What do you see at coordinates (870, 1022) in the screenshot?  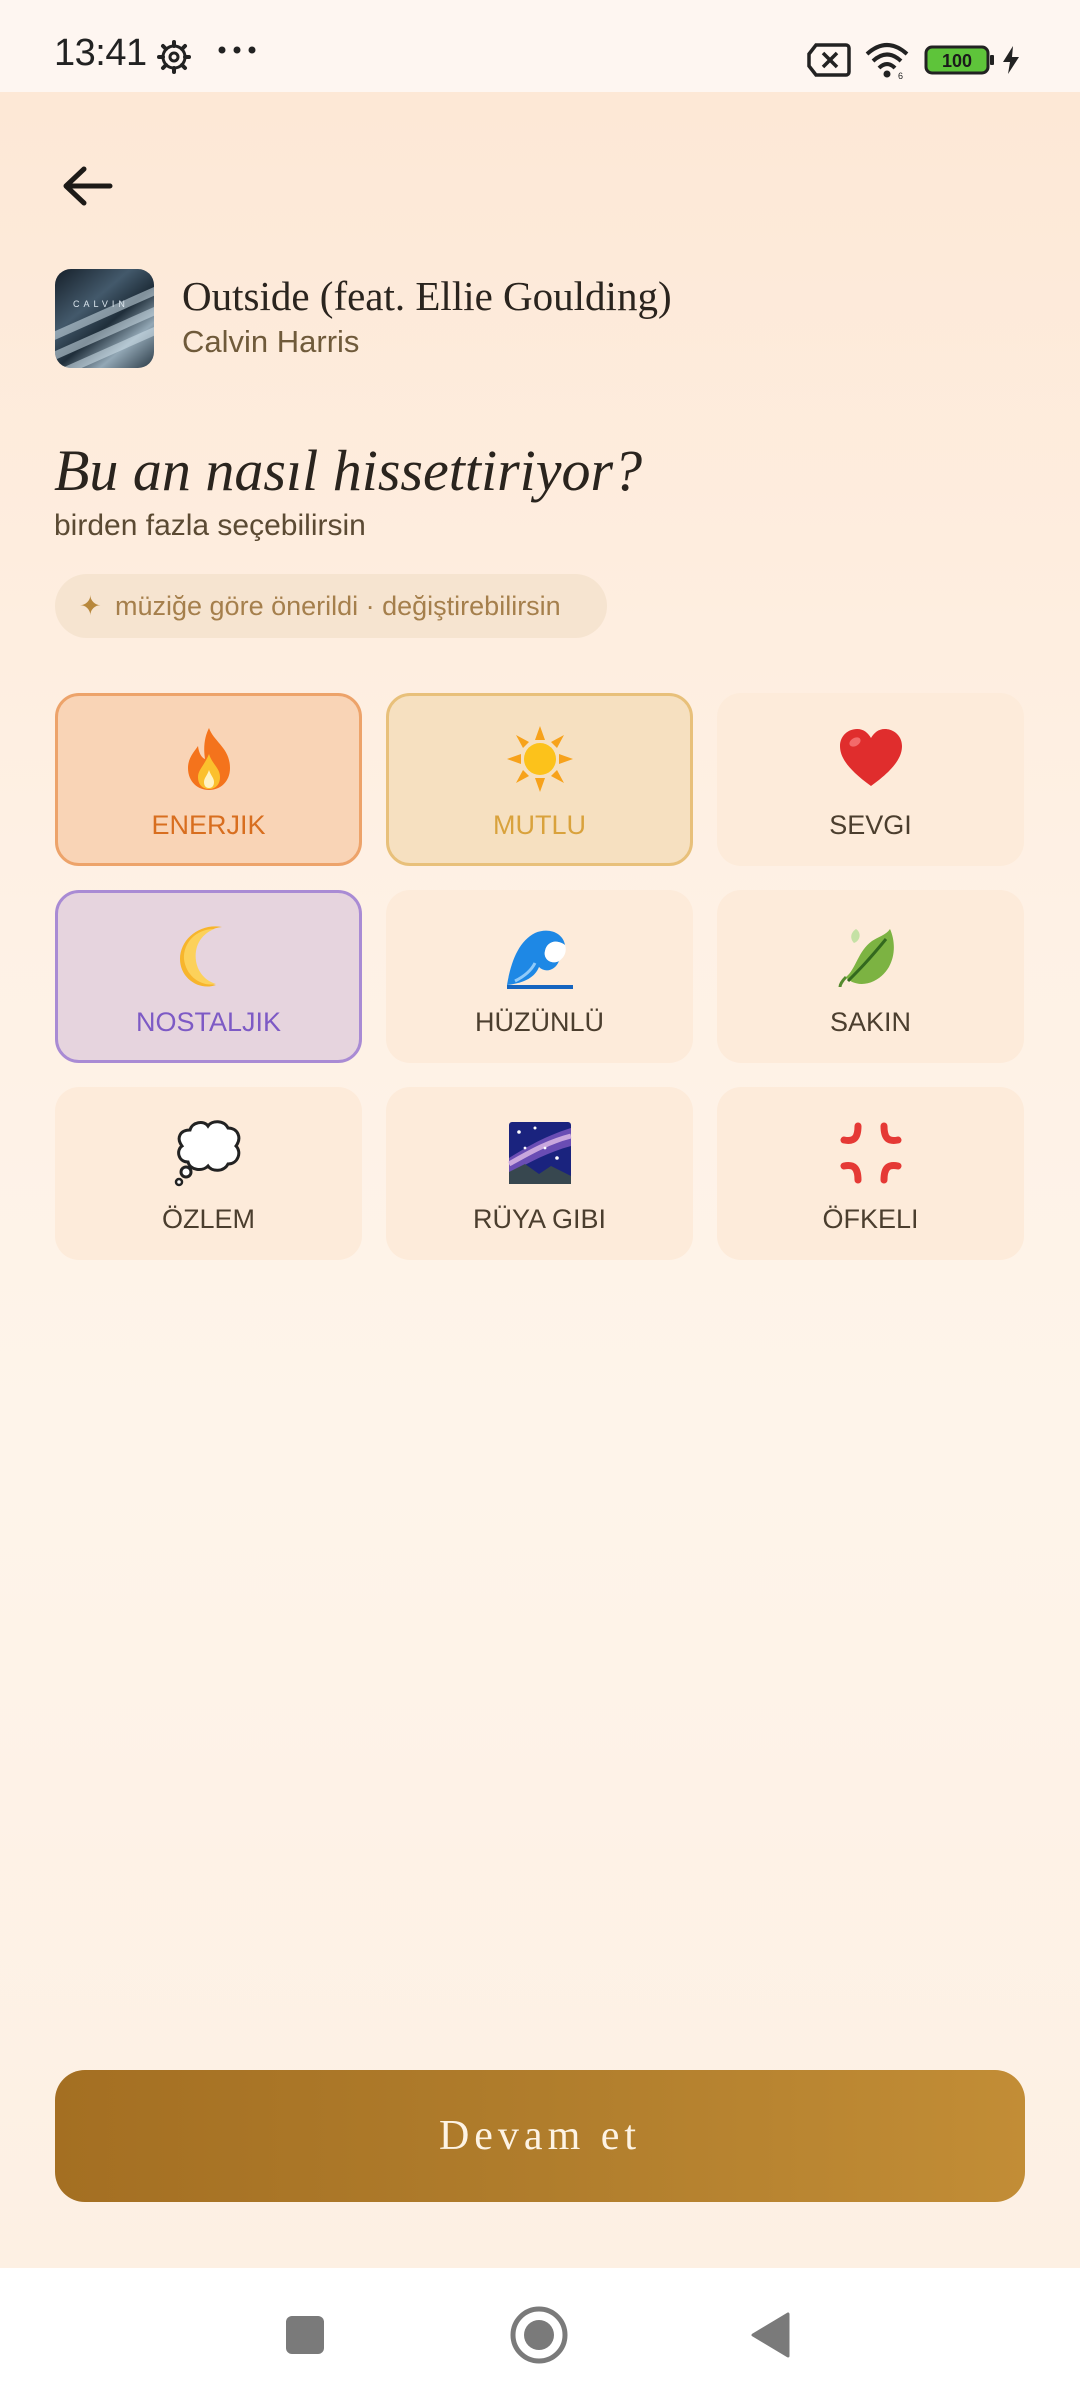 I see `mood-label: SAKIN` at bounding box center [870, 1022].